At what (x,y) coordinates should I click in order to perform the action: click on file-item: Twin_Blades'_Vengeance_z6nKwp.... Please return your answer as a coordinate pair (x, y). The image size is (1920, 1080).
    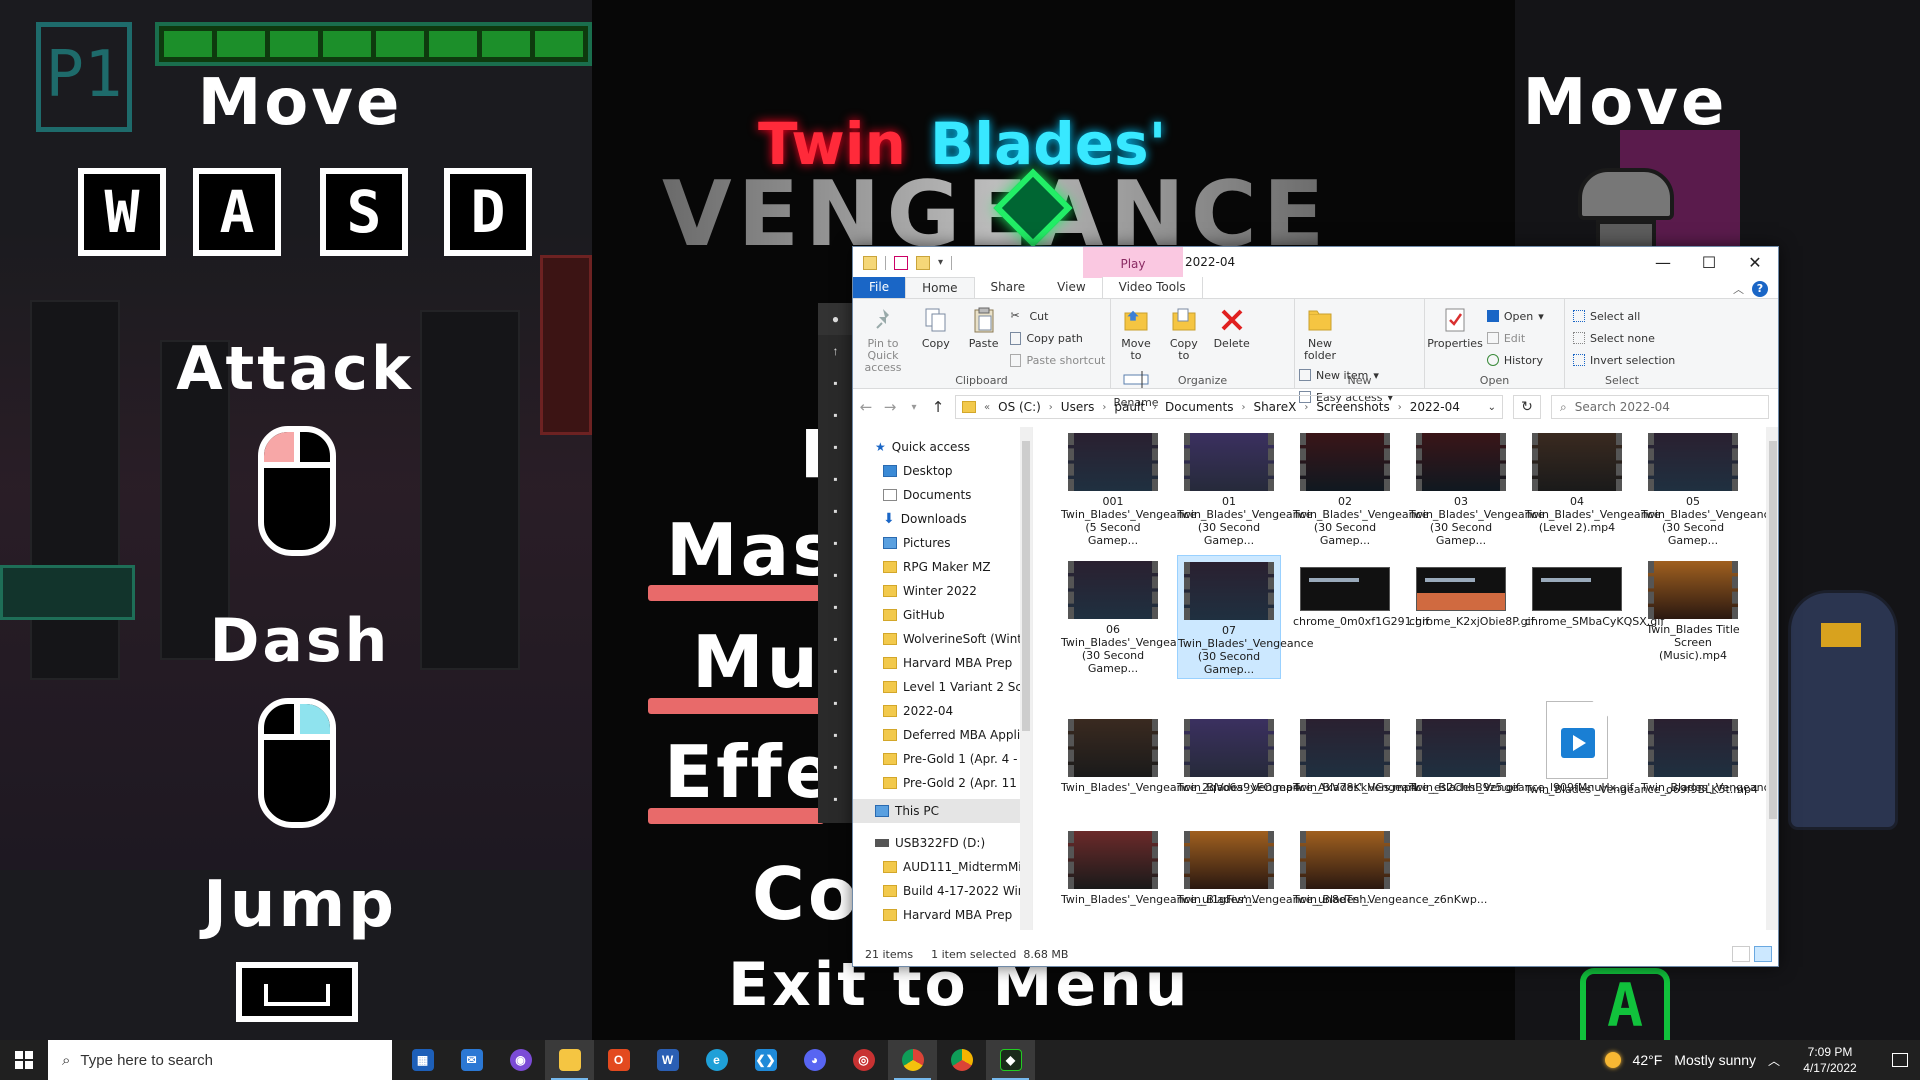
    Looking at the image, I should click on (1390, 877).